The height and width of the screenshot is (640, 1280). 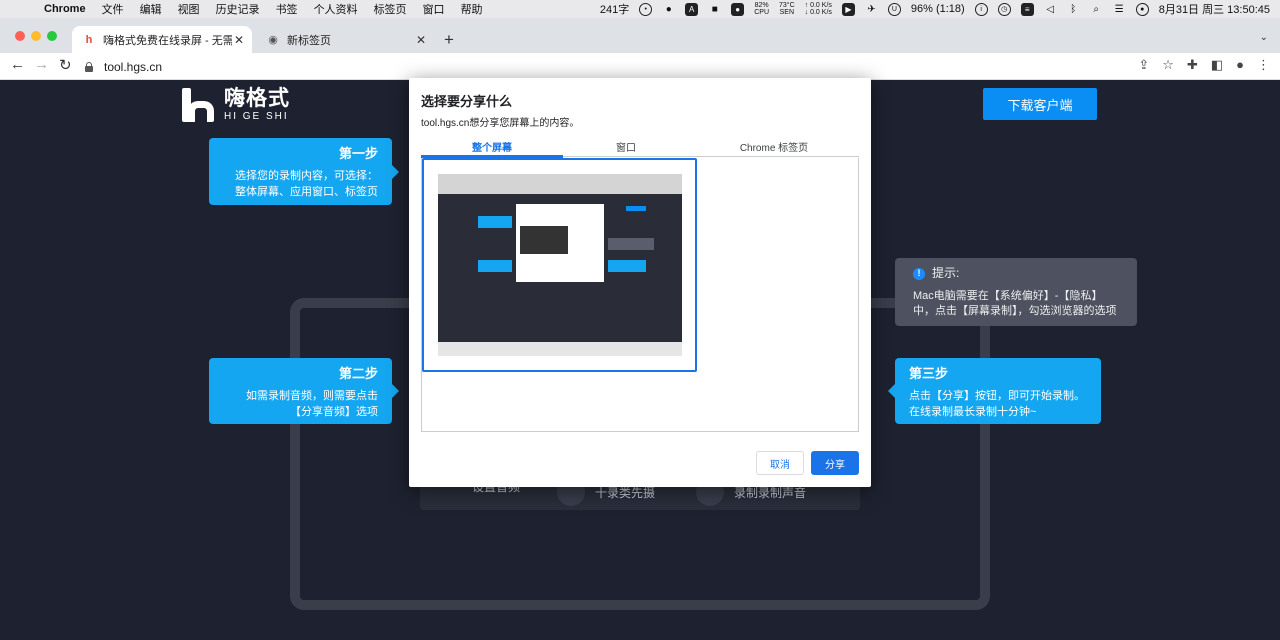 What do you see at coordinates (467, 101) in the screenshot?
I see `dialog-title: 选择要分享什么` at bounding box center [467, 101].